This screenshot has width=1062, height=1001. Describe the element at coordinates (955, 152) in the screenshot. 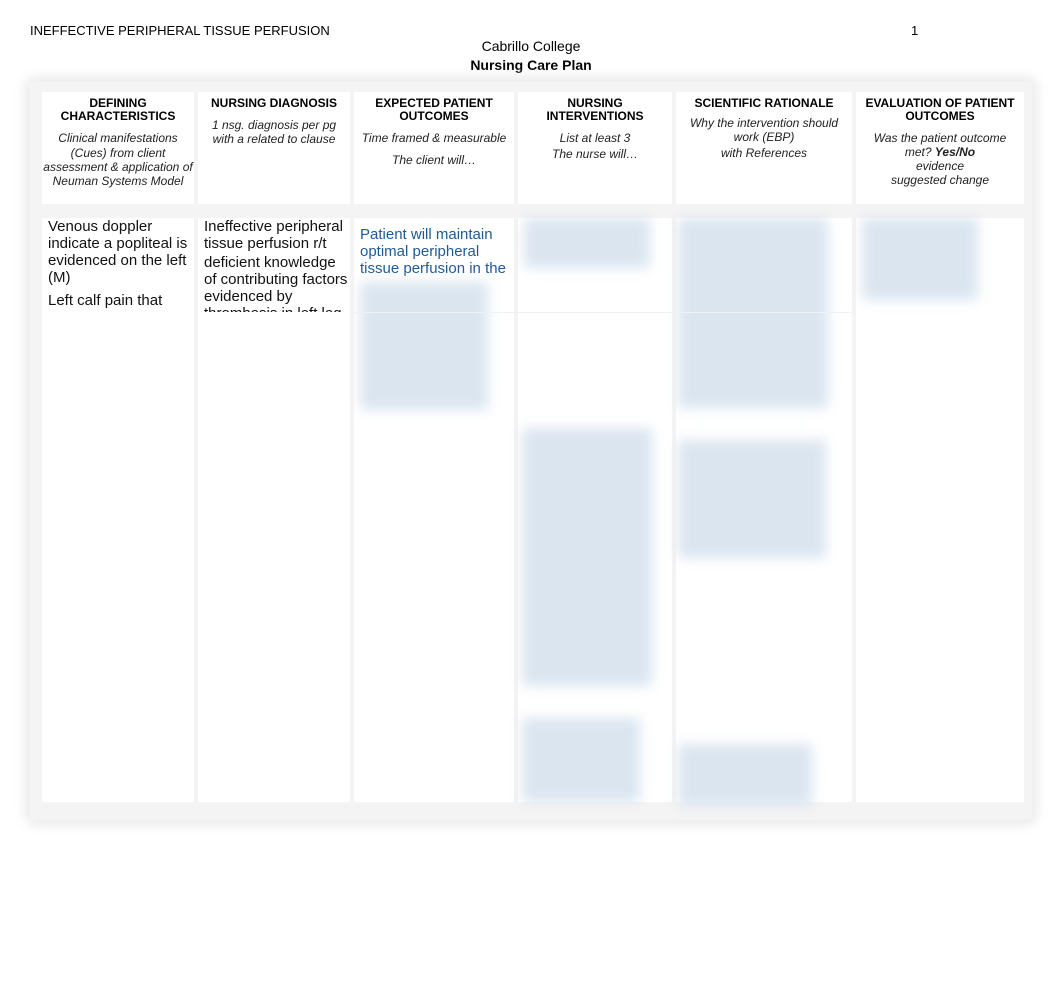

I see `yes-no-label: Yes/No` at that location.